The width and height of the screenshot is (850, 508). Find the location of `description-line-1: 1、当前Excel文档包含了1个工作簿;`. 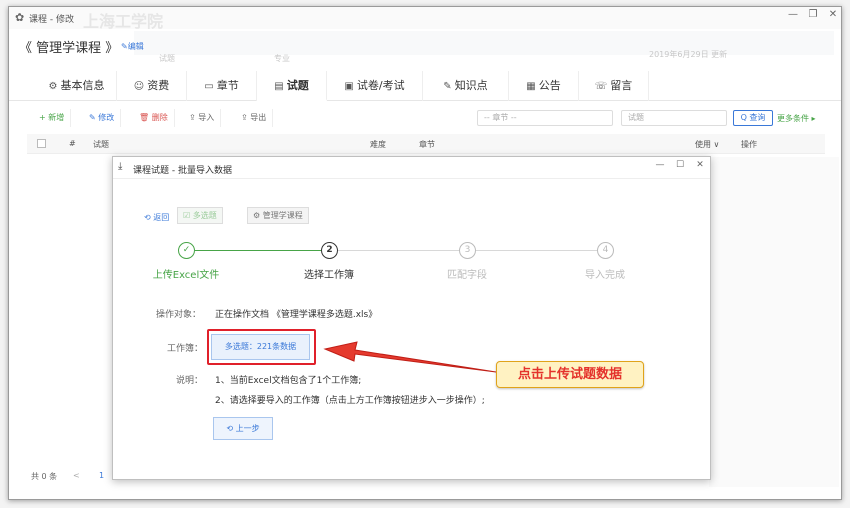

description-line-1: 1、当前Excel文档包含了1个工作簿; is located at coordinates (288, 381).